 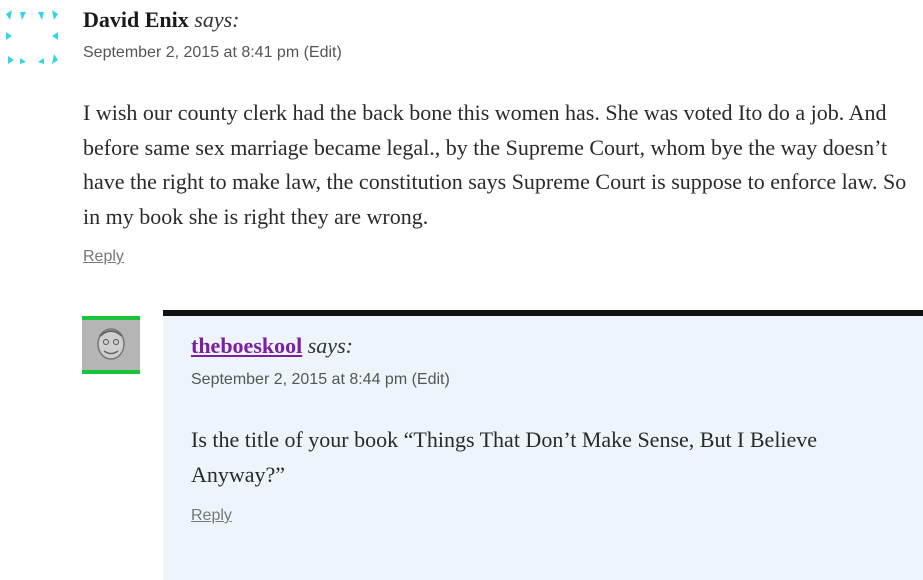 What do you see at coordinates (191, 52) in the screenshot?
I see `comment-date-link: September 2, 2015 at 8:41 pm` at bounding box center [191, 52].